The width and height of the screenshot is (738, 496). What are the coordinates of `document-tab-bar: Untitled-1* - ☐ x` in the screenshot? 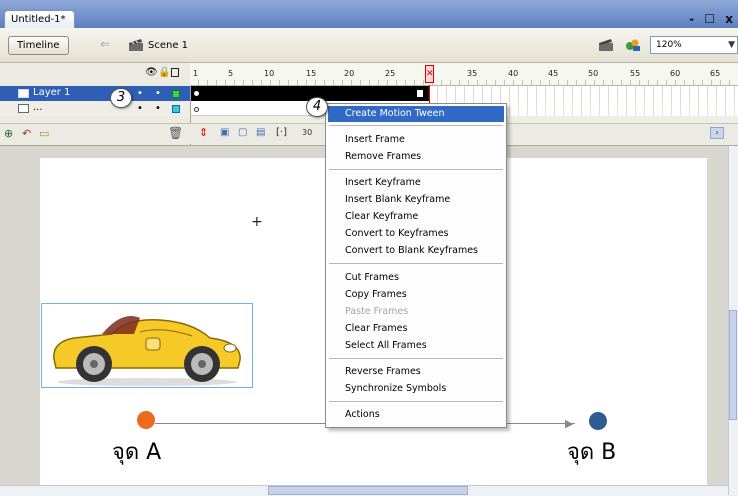 It's located at (369, 14).